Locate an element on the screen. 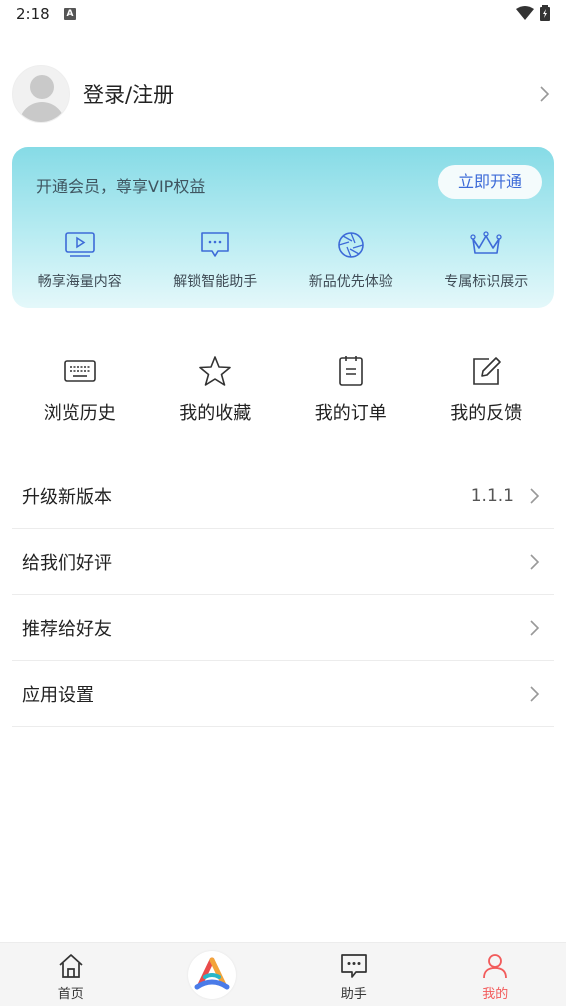 The width and height of the screenshot is (566, 1006). login-register-row: 登录/注册 is located at coordinates (283, 94).